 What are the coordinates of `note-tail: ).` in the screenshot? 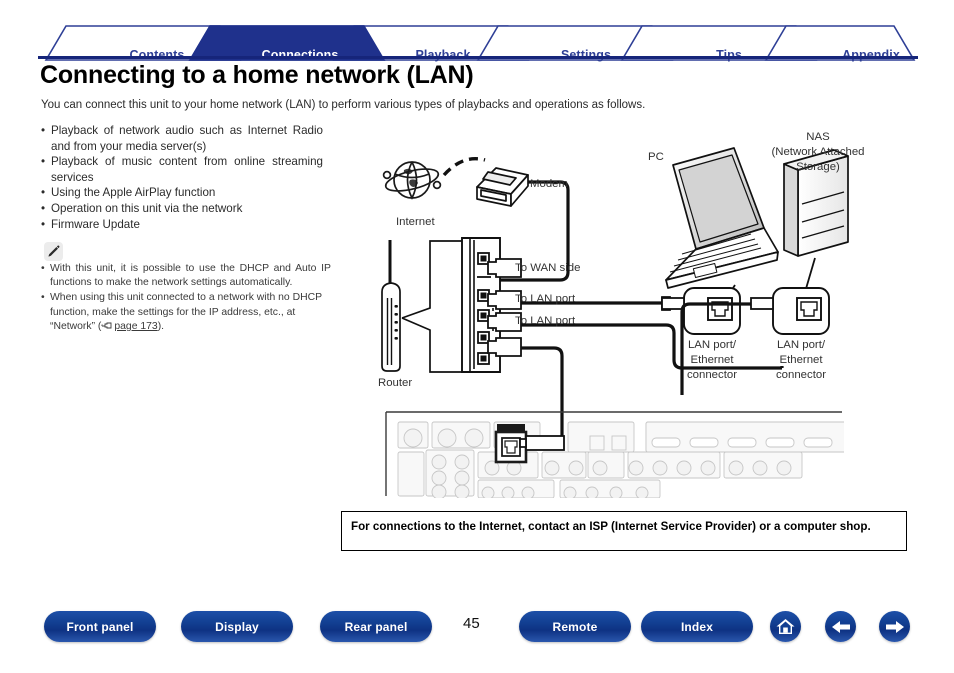 It's located at (161, 326).